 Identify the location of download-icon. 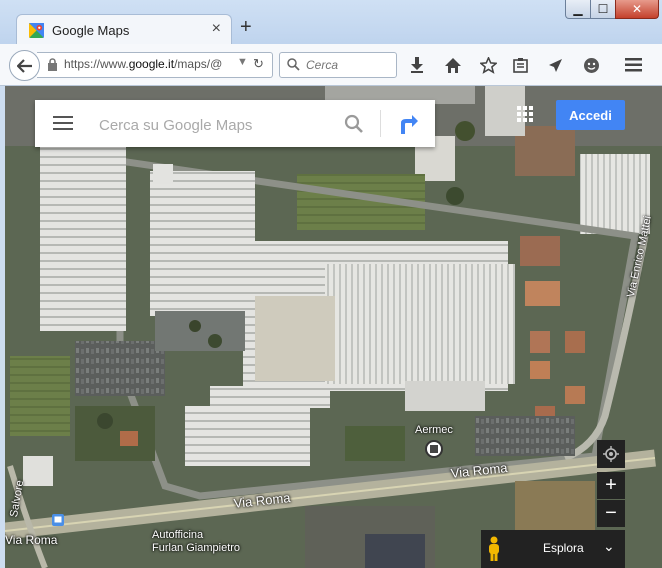
(417, 65).